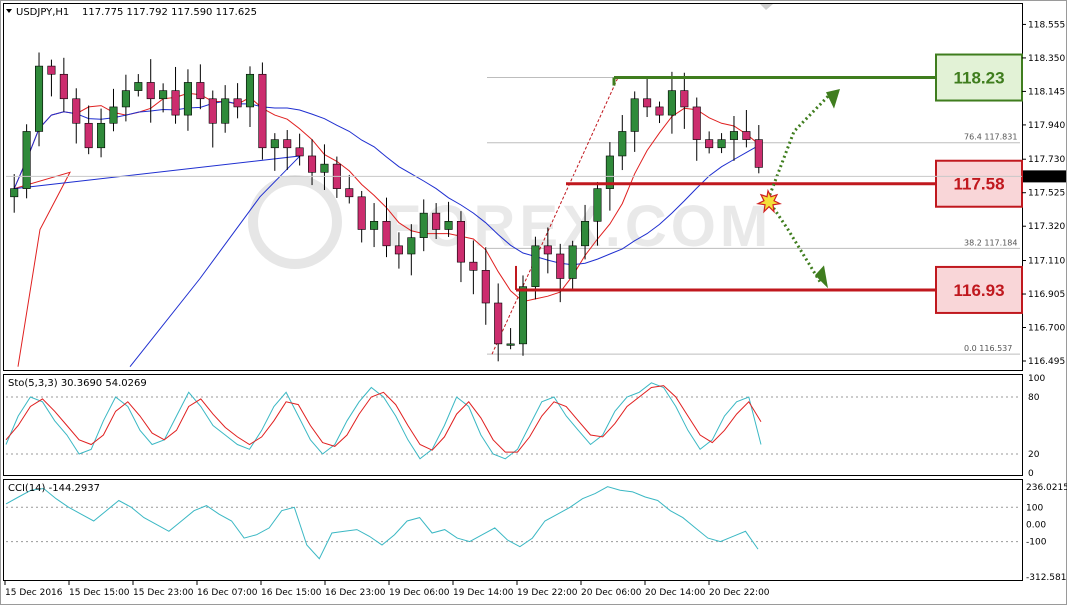  I want to click on cci-axis-label: 0.00, so click(1036, 525).